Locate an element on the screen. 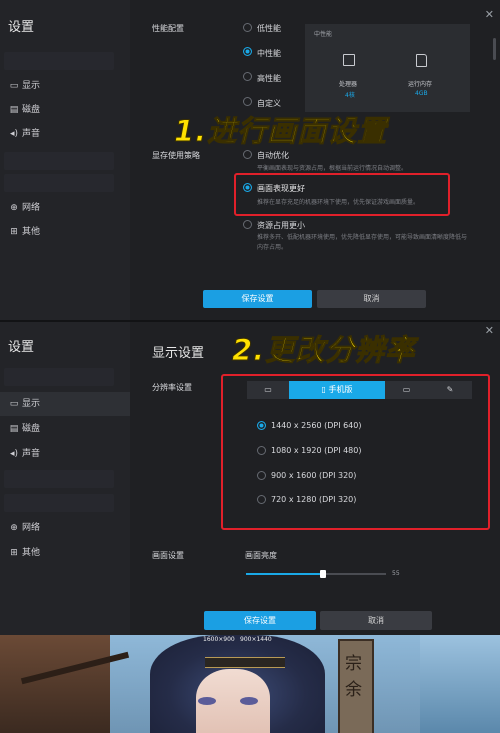 This screenshot has height=733, width=500. scrollbar is located at coordinates (494, 49).